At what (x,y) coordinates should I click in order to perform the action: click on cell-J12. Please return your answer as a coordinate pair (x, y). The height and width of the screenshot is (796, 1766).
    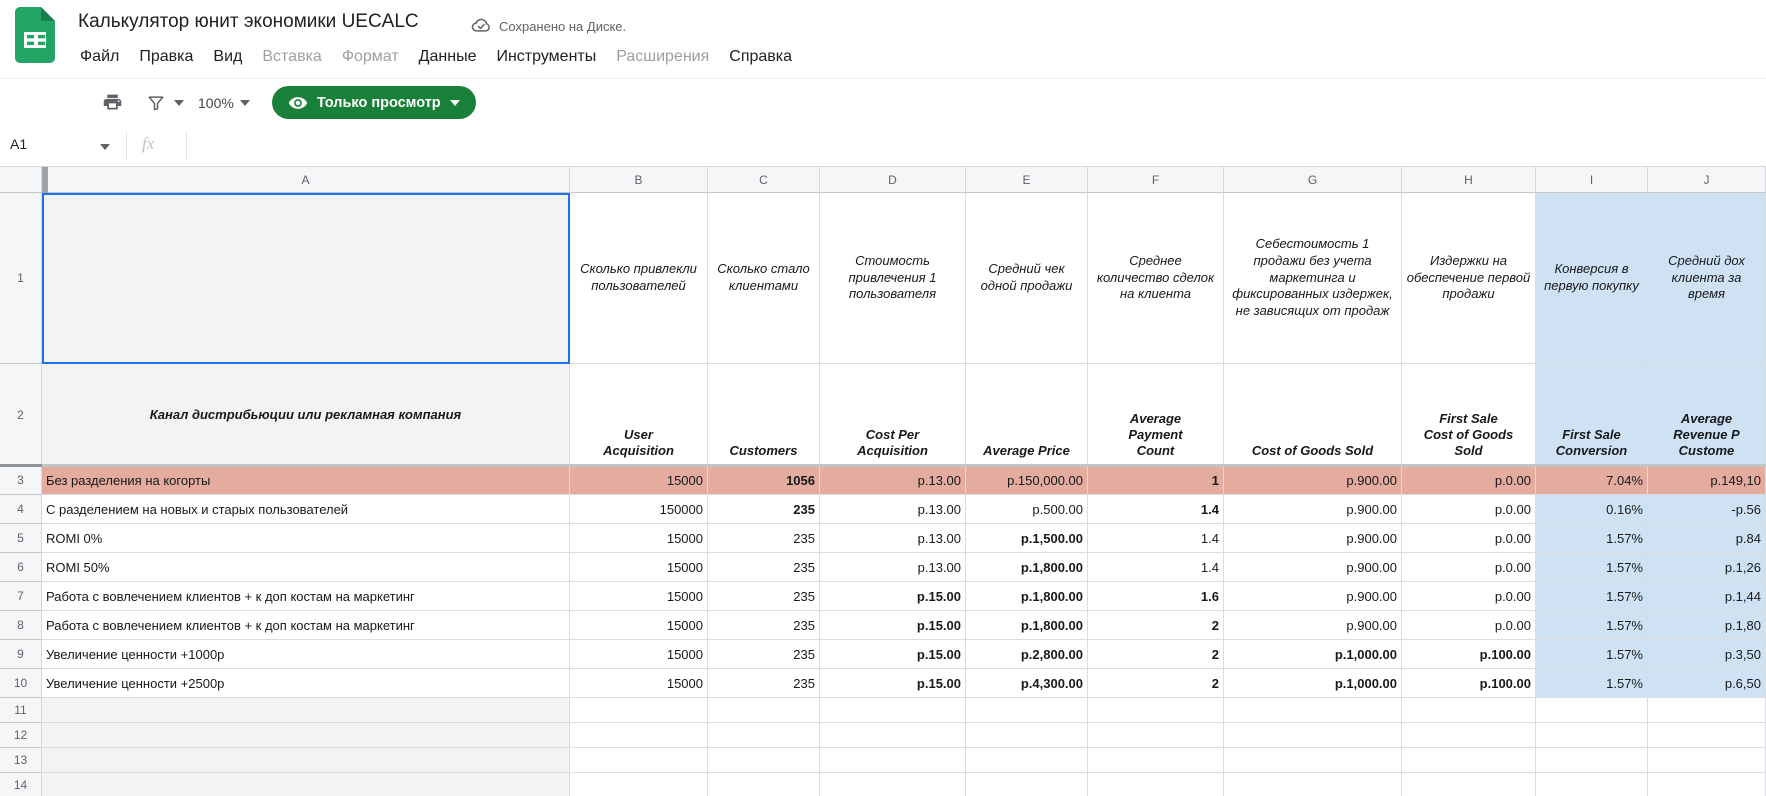
    Looking at the image, I should click on (1707, 735).